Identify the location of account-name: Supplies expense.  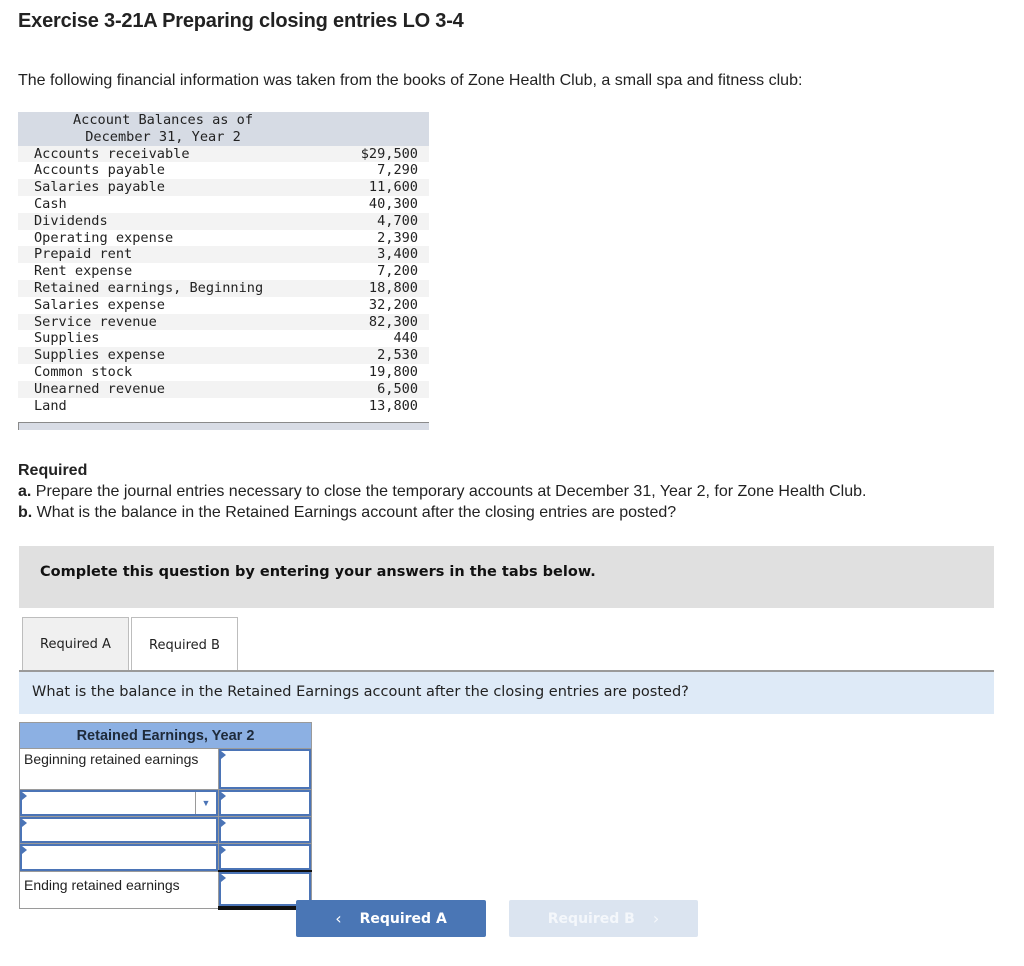
(99, 355).